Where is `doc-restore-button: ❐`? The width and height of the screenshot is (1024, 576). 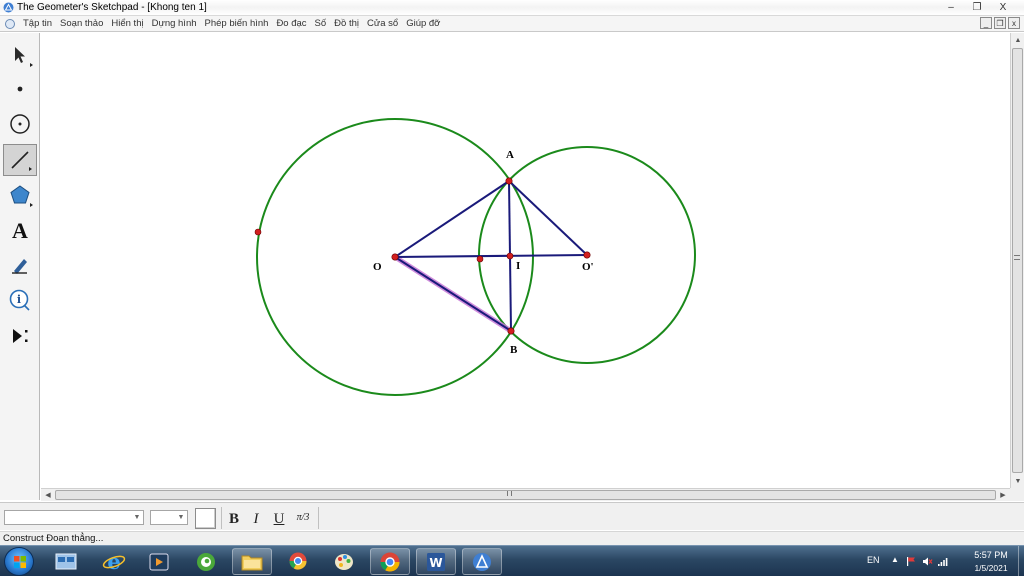
doc-restore-button: ❐ is located at coordinates (1000, 23).